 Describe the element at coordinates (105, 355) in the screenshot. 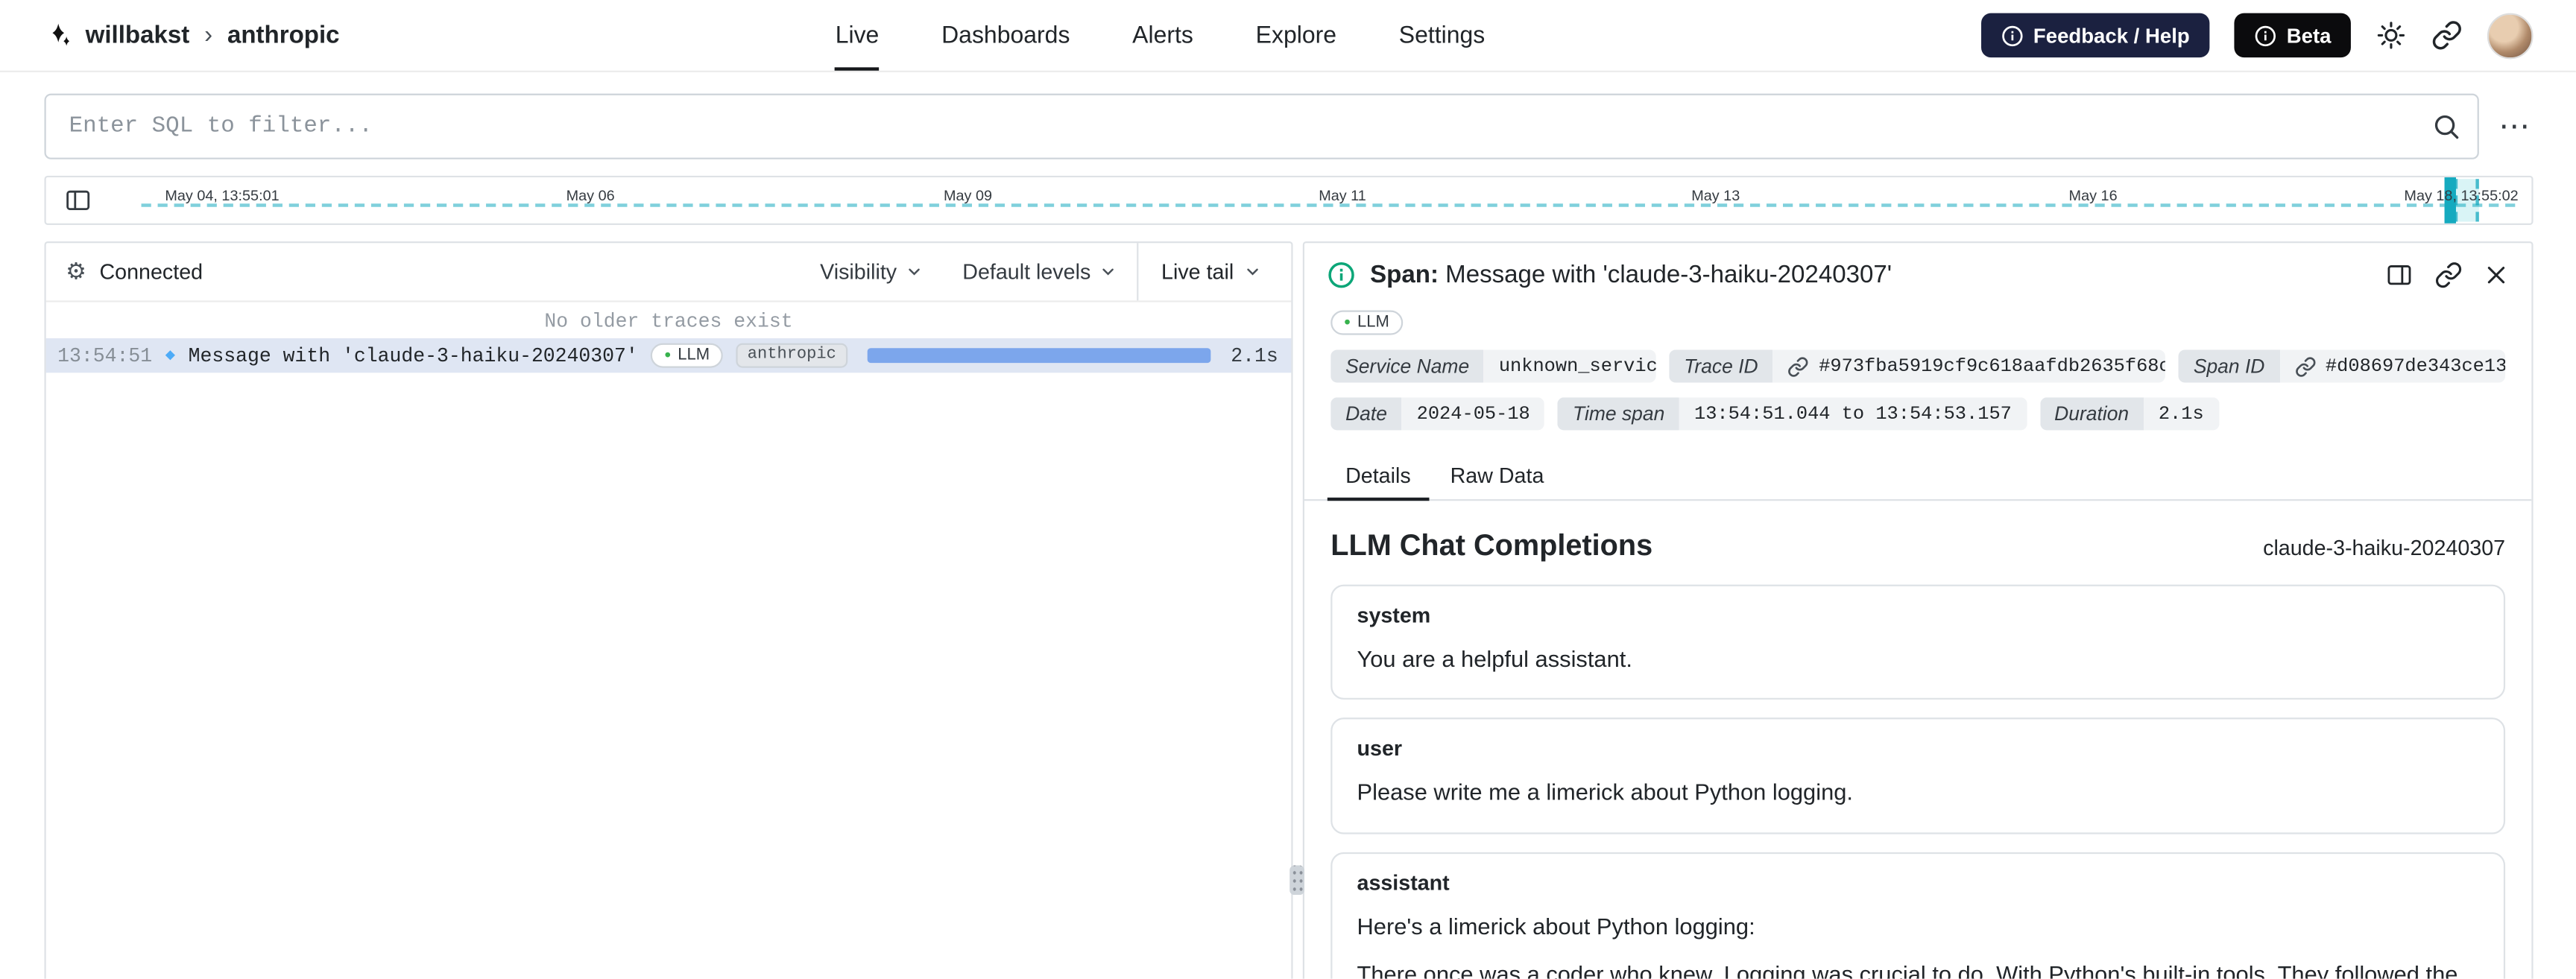

I see `trace-timestamp: 13:54:51` at that location.